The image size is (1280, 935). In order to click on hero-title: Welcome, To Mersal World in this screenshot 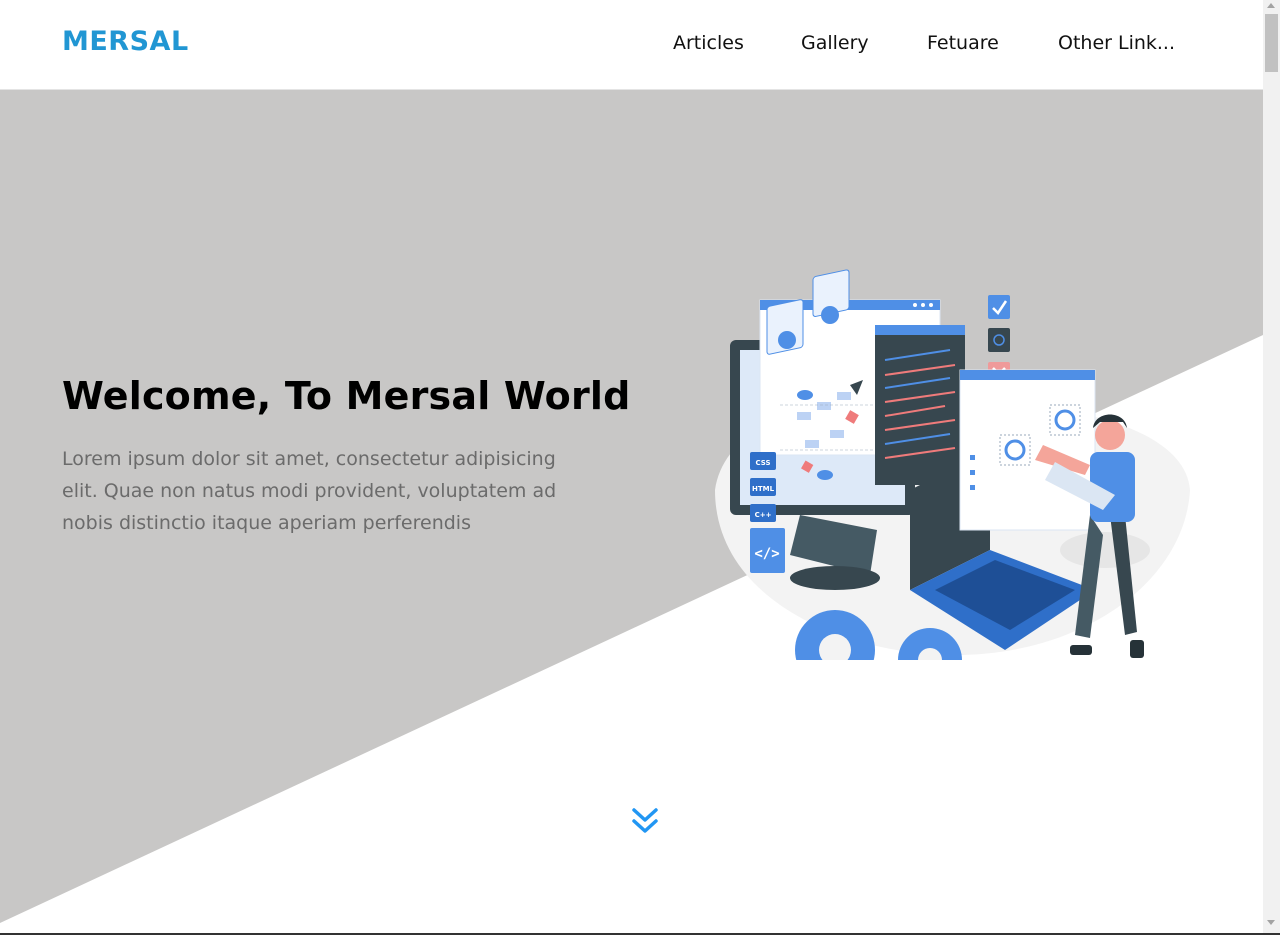, I will do `click(346, 396)`.